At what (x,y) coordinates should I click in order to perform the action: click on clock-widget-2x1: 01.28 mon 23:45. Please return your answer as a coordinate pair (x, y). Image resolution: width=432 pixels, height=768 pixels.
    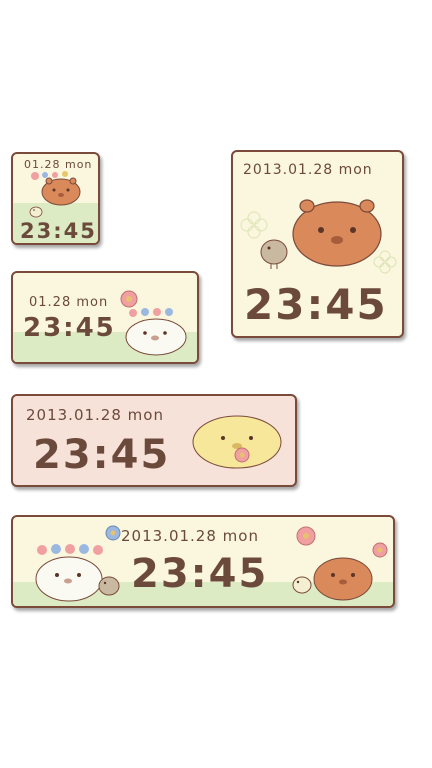
    Looking at the image, I should click on (105, 317).